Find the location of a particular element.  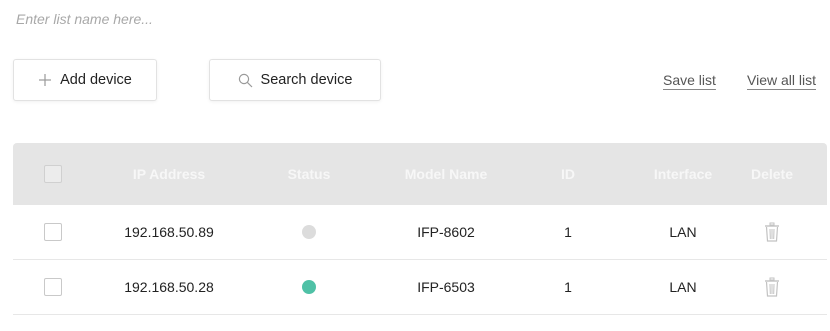

search-icon is located at coordinates (245, 80).